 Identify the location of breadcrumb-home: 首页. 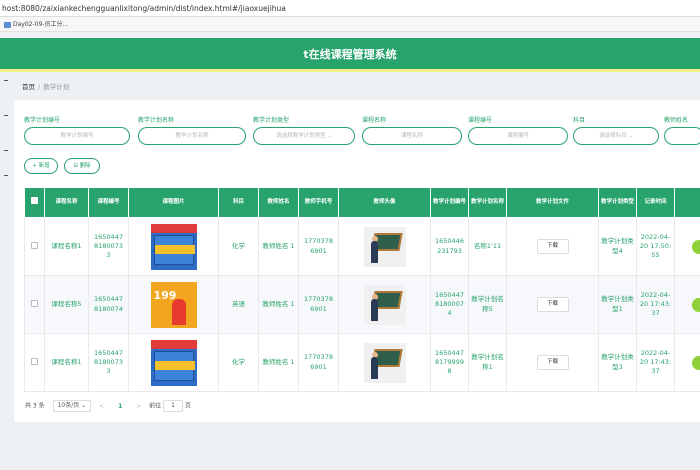
(28, 87).